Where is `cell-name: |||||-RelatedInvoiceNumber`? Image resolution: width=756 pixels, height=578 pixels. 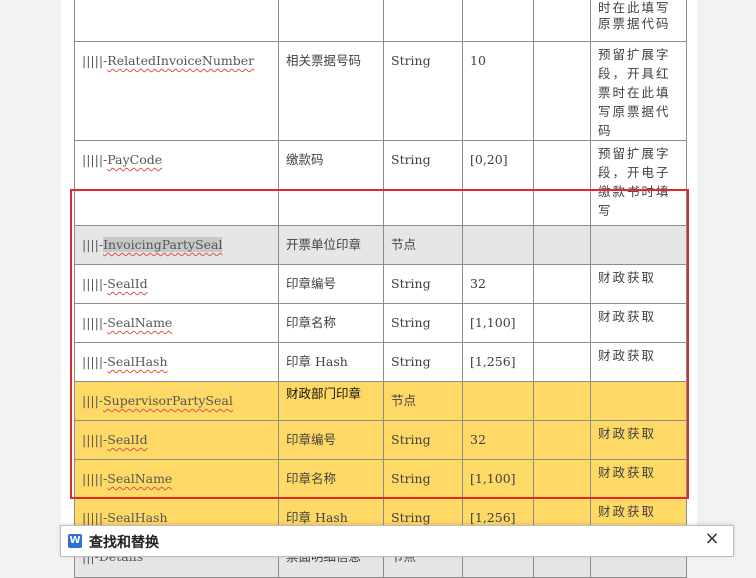
cell-name: |||||-RelatedInvoiceNumber is located at coordinates (176, 91).